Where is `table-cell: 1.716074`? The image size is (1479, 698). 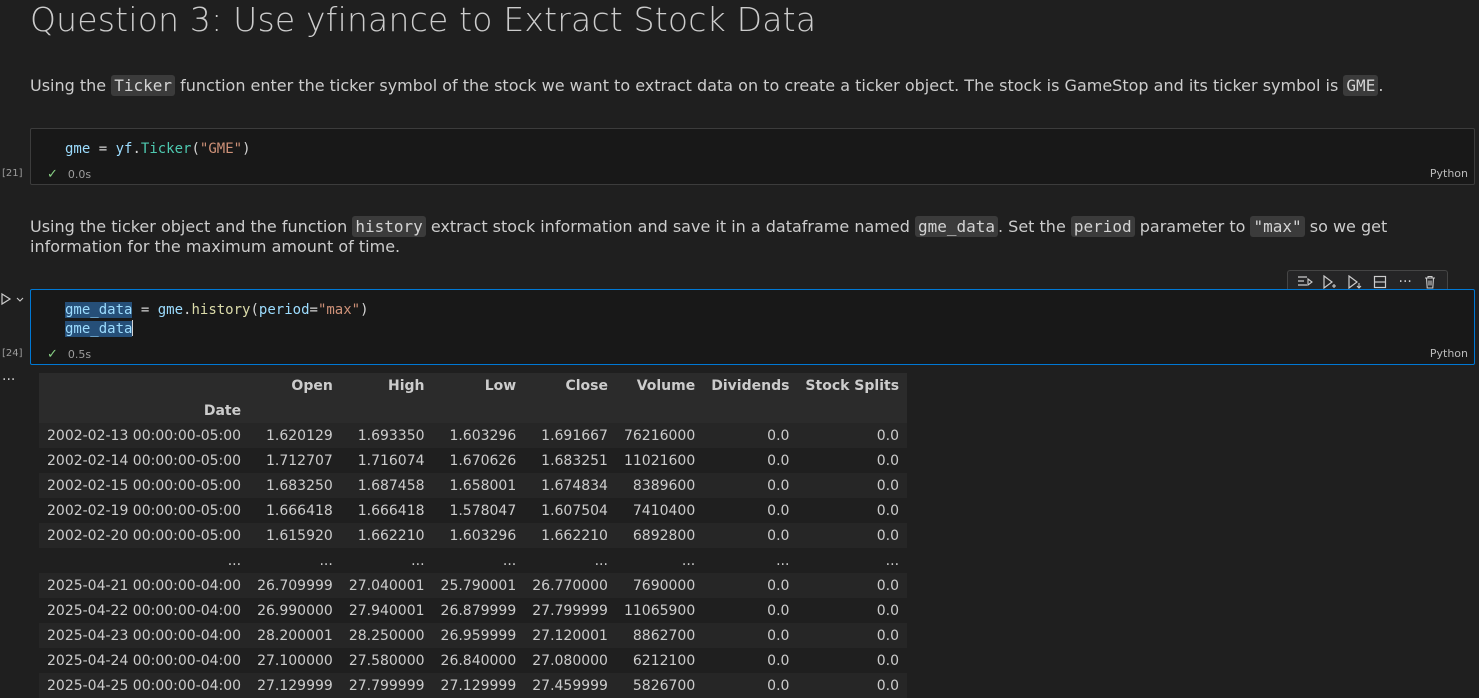
table-cell: 1.716074 is located at coordinates (391, 460).